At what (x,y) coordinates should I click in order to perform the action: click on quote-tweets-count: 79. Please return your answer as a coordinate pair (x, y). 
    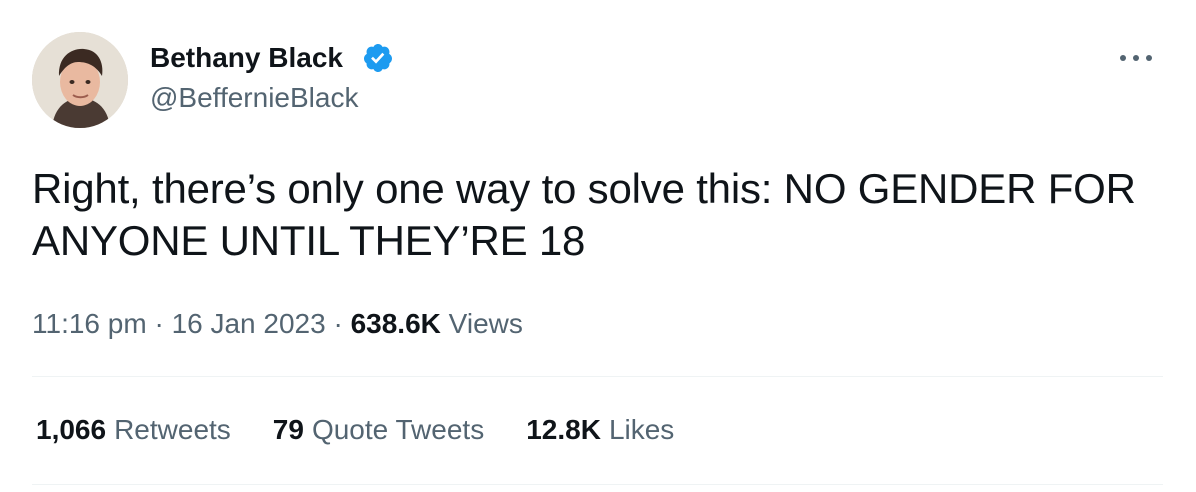
    Looking at the image, I should click on (288, 429).